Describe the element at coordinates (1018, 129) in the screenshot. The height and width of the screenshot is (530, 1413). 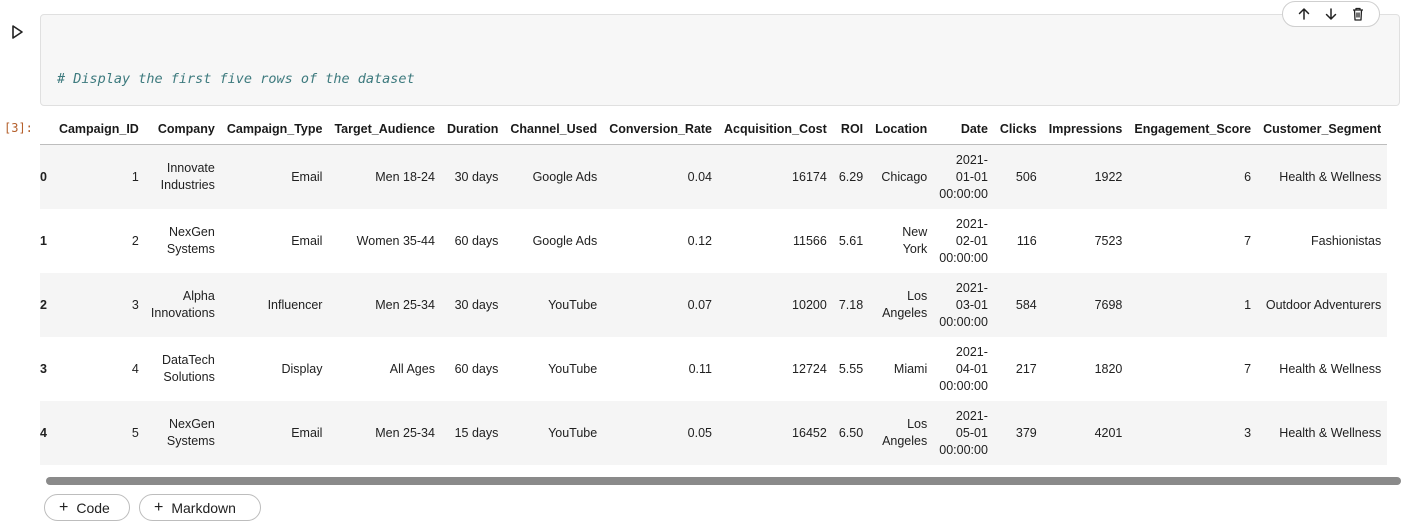
I see `column-header: Clicks` at that location.